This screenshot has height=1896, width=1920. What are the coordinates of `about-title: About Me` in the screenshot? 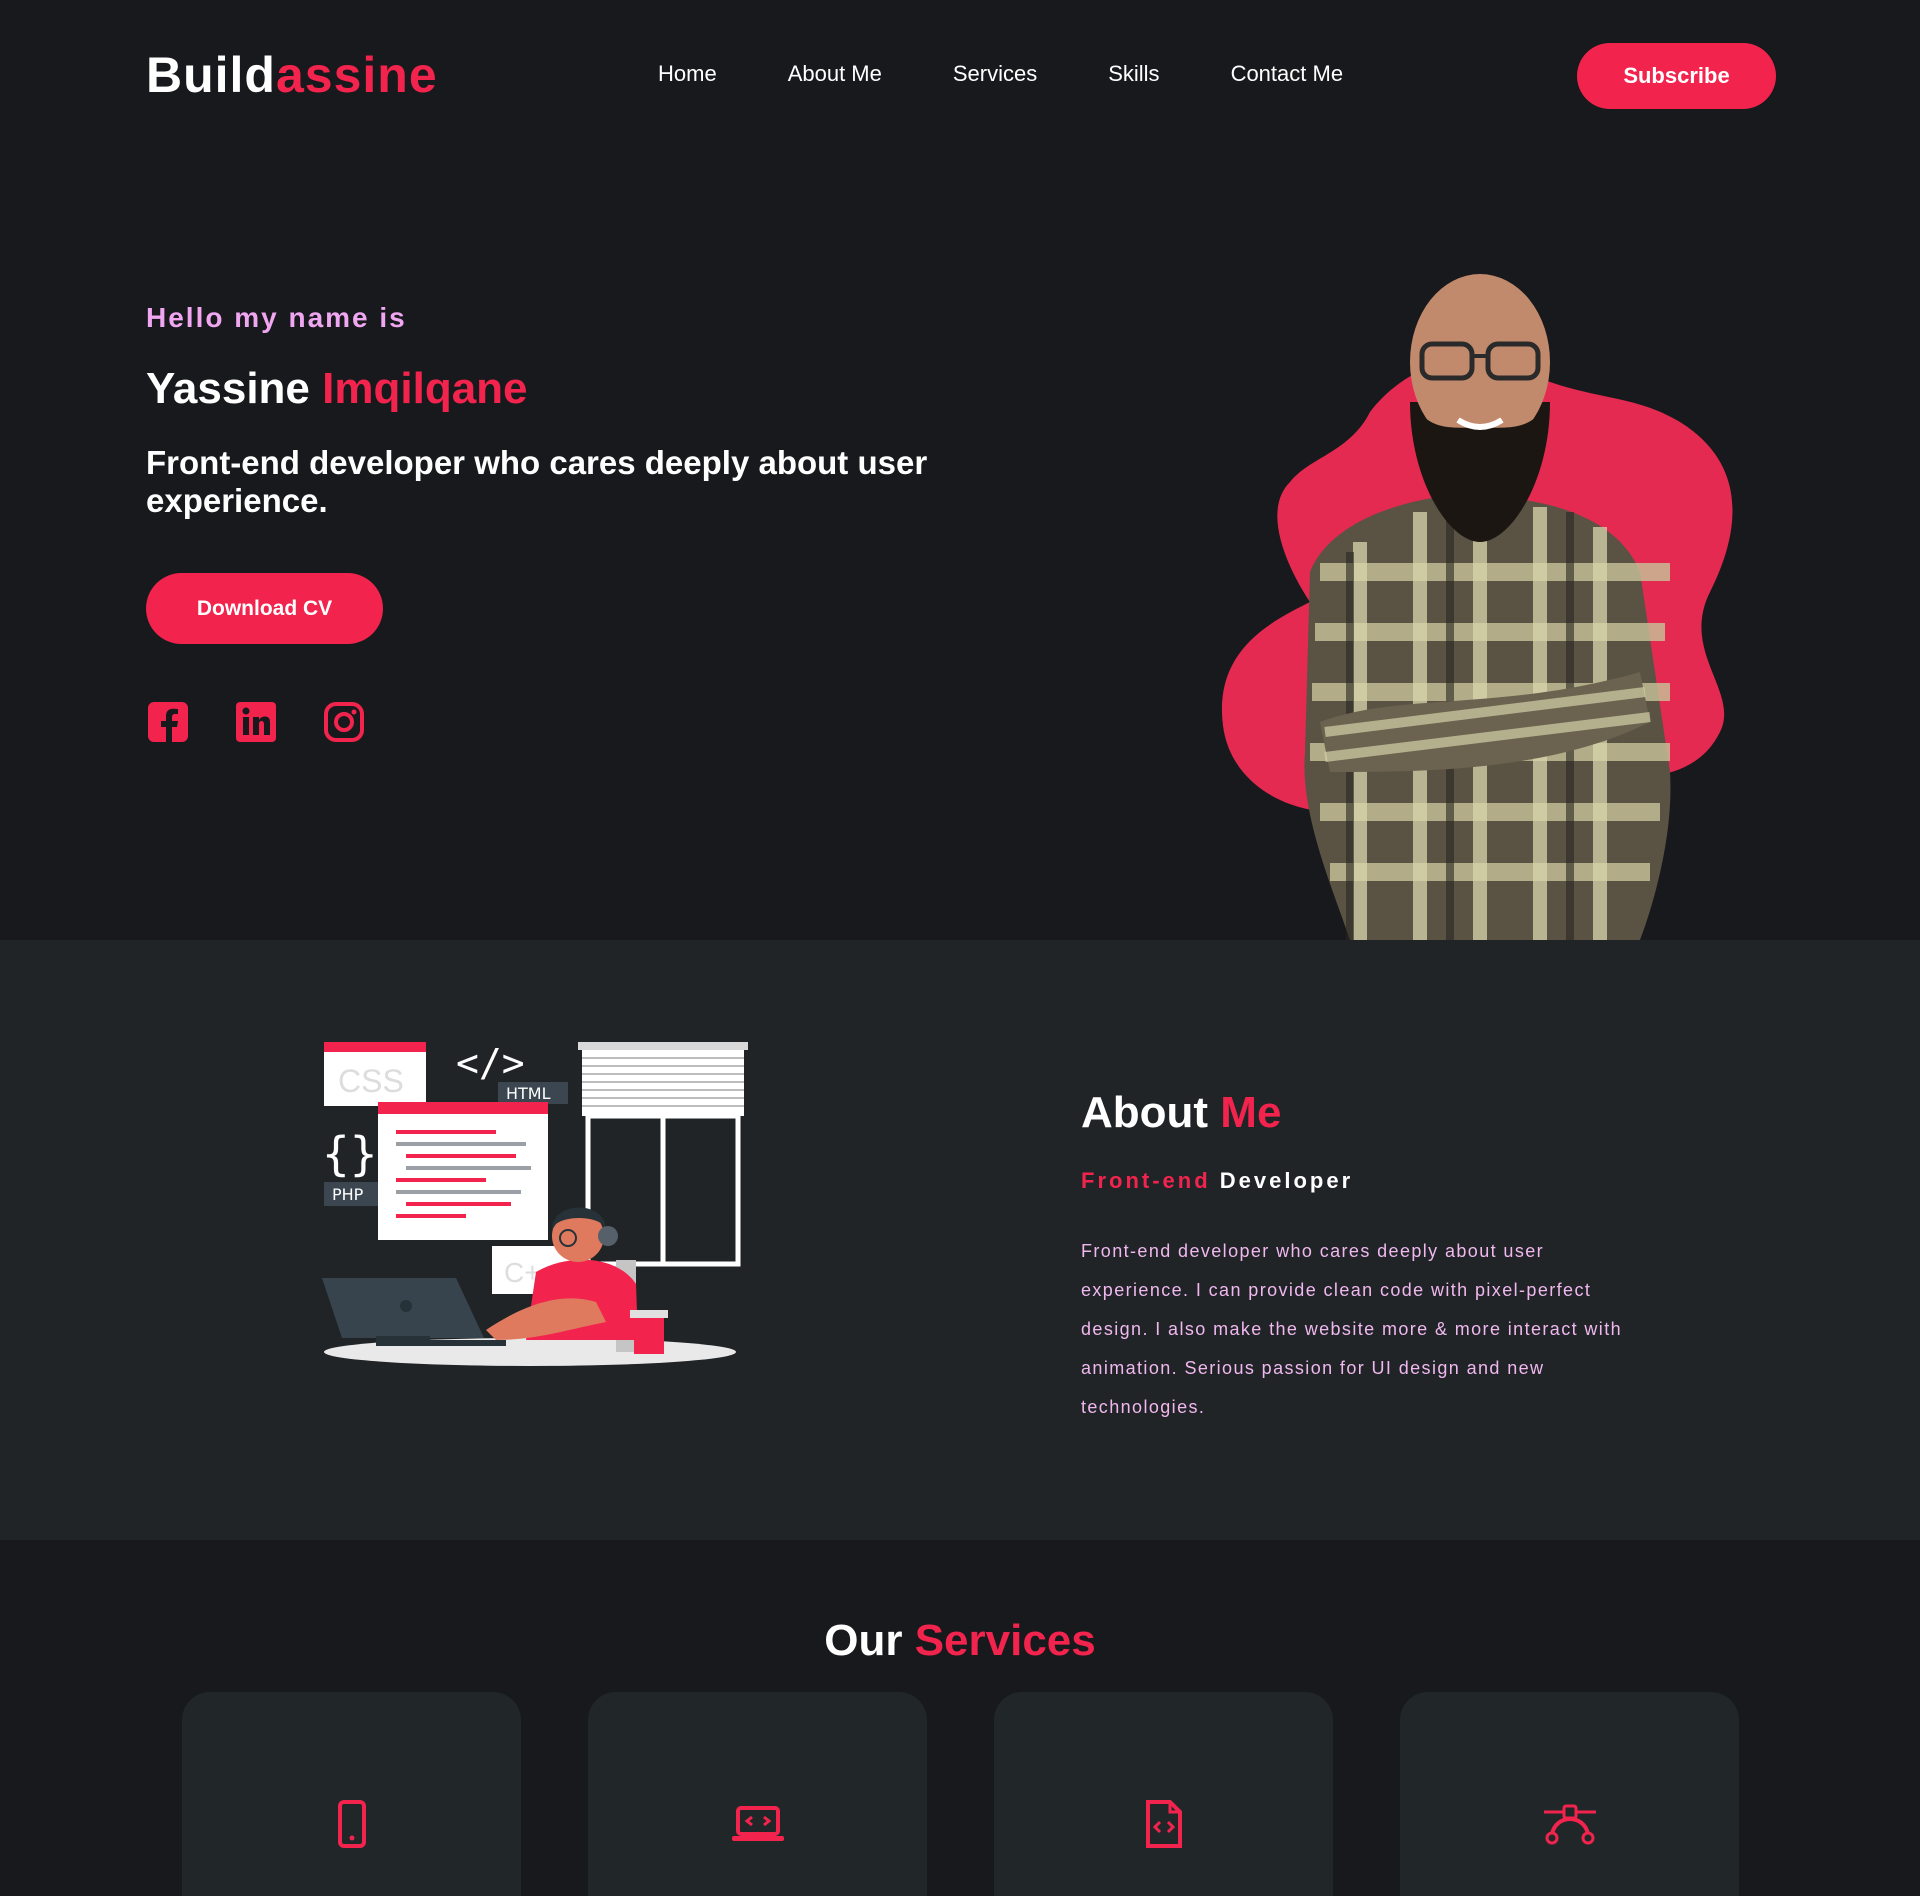 It's located at (1181, 1113).